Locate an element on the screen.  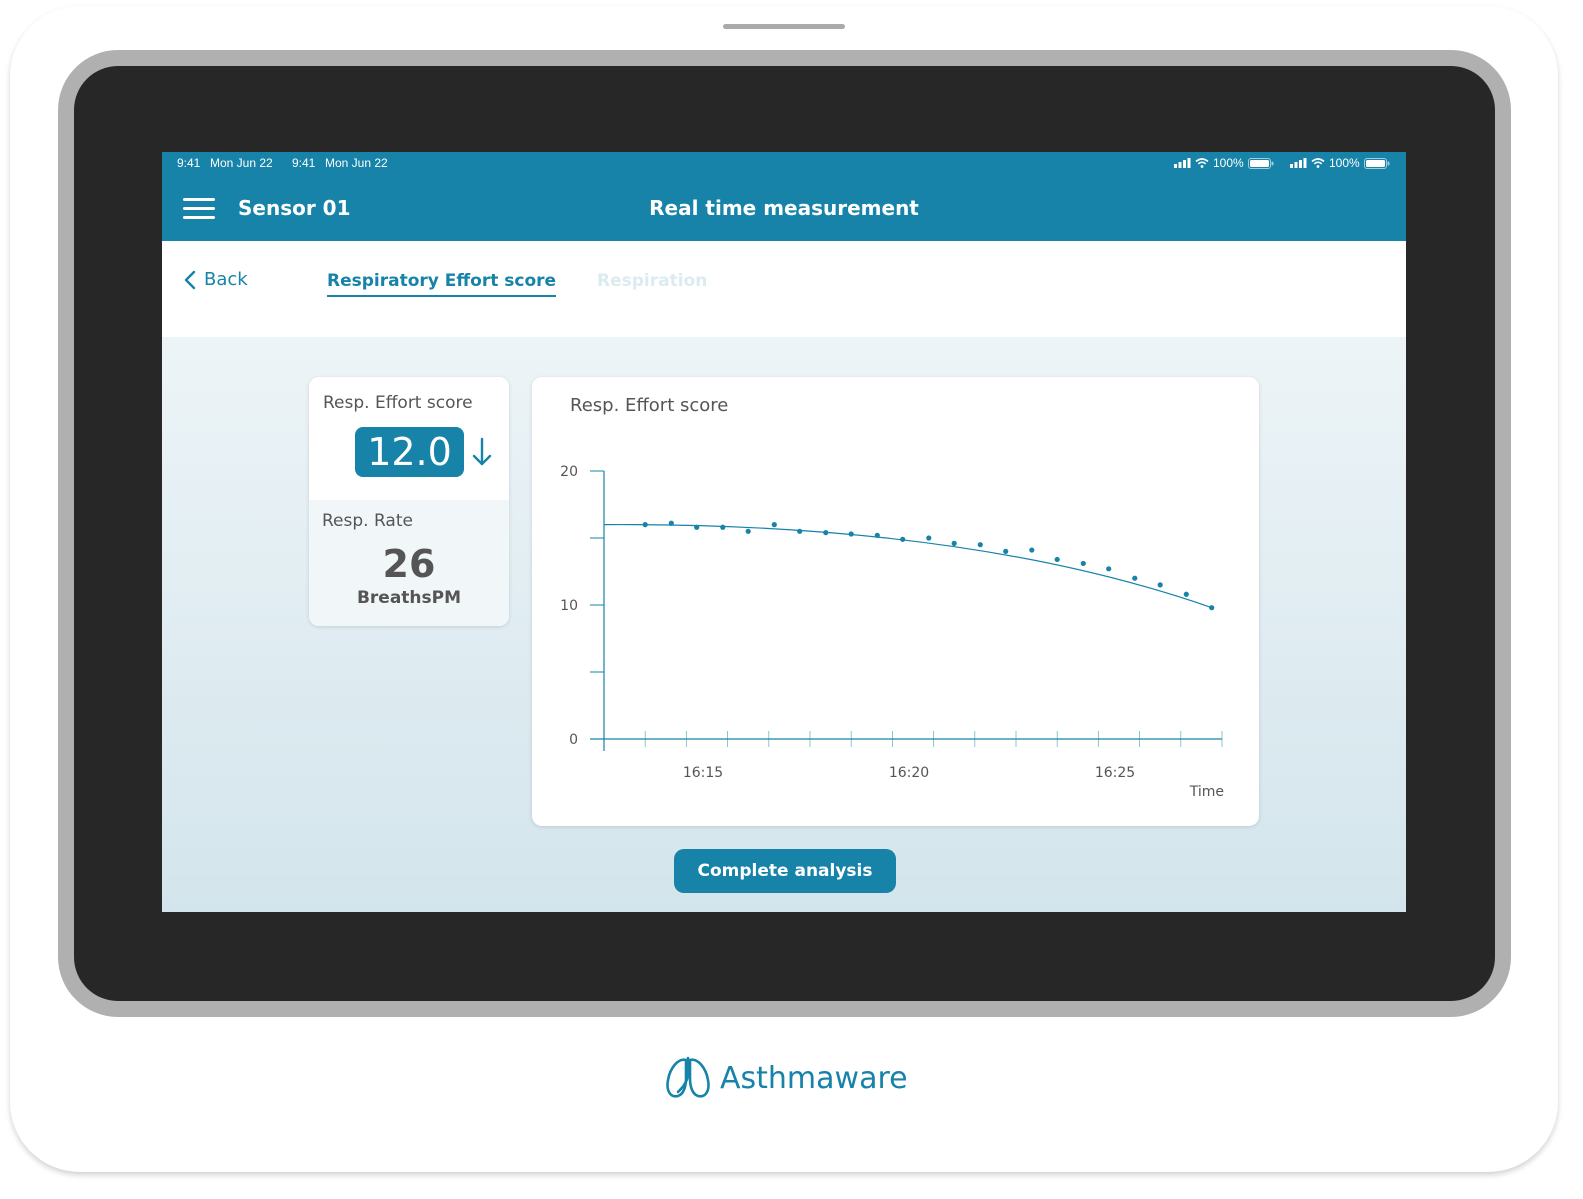
tab-respiratory-effort-score: Respiratory Effort score is located at coordinates (442, 284).